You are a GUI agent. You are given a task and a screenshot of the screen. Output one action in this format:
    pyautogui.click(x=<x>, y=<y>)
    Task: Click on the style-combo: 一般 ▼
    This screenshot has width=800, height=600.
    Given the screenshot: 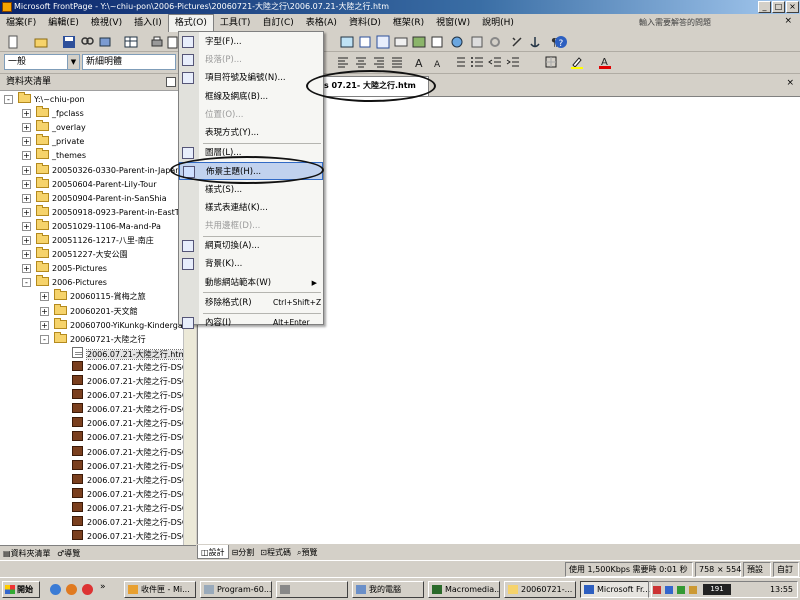 What is the action you would take?
    pyautogui.click(x=42, y=62)
    